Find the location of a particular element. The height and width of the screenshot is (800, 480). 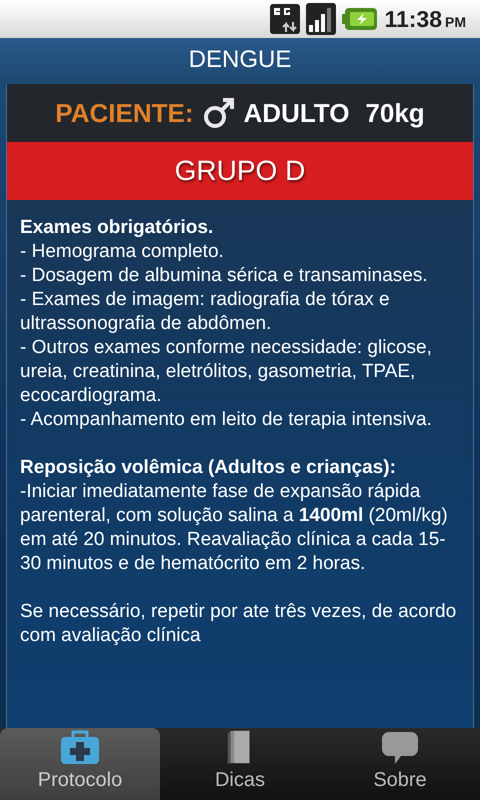

clock-ampm: PM is located at coordinates (455, 22).